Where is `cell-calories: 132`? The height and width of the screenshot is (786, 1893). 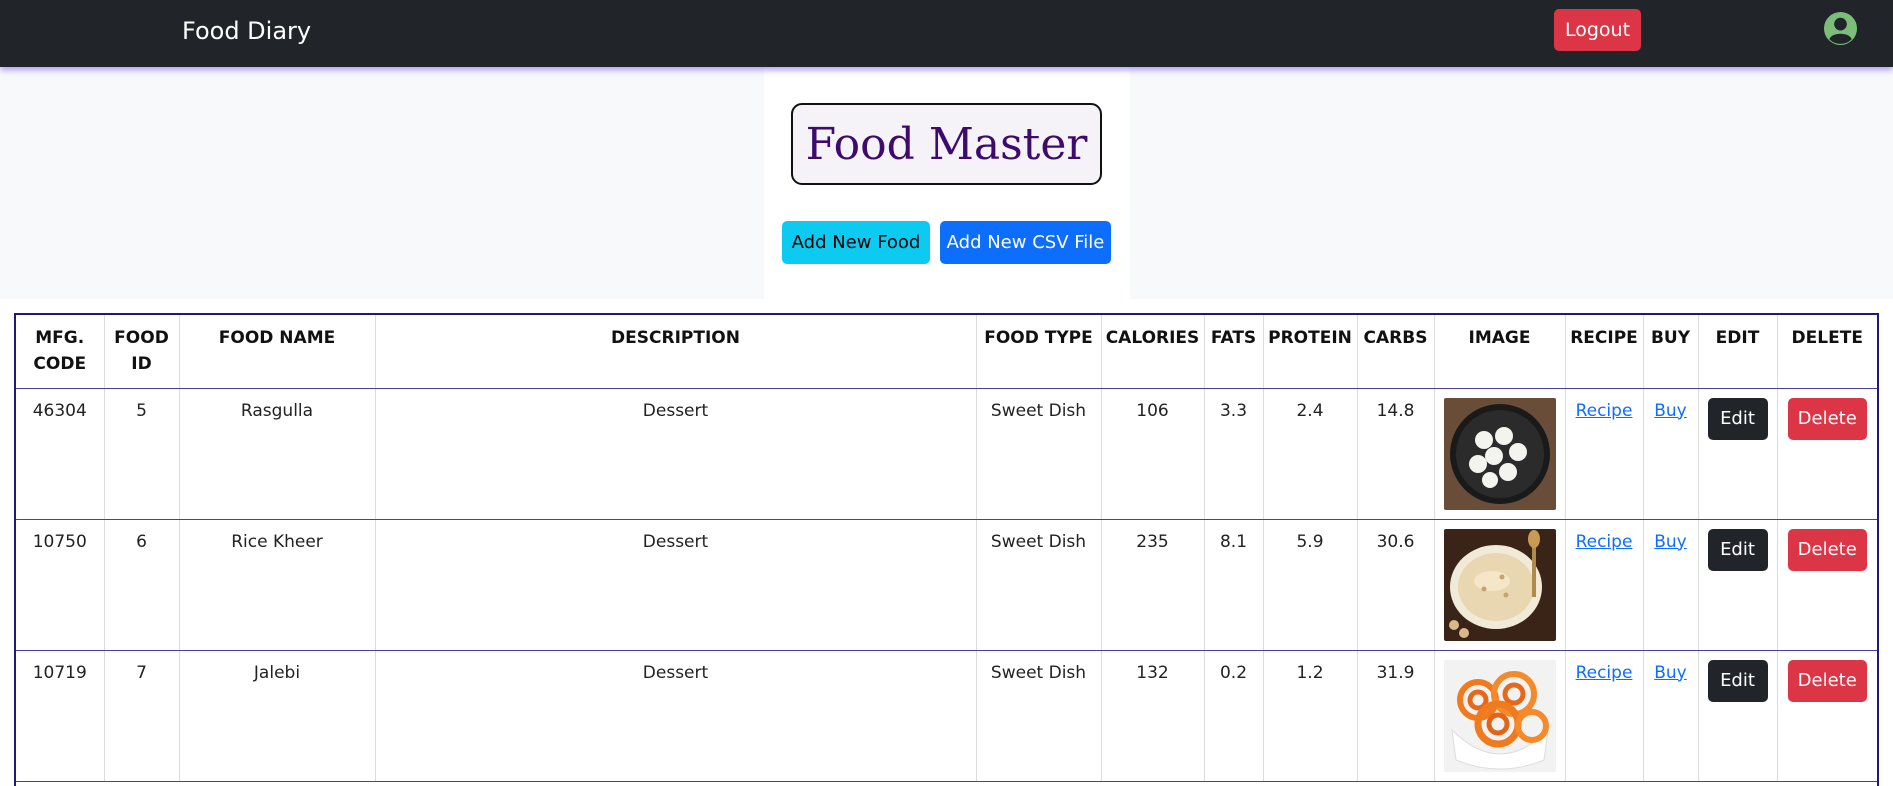
cell-calories: 132 is located at coordinates (1152, 716).